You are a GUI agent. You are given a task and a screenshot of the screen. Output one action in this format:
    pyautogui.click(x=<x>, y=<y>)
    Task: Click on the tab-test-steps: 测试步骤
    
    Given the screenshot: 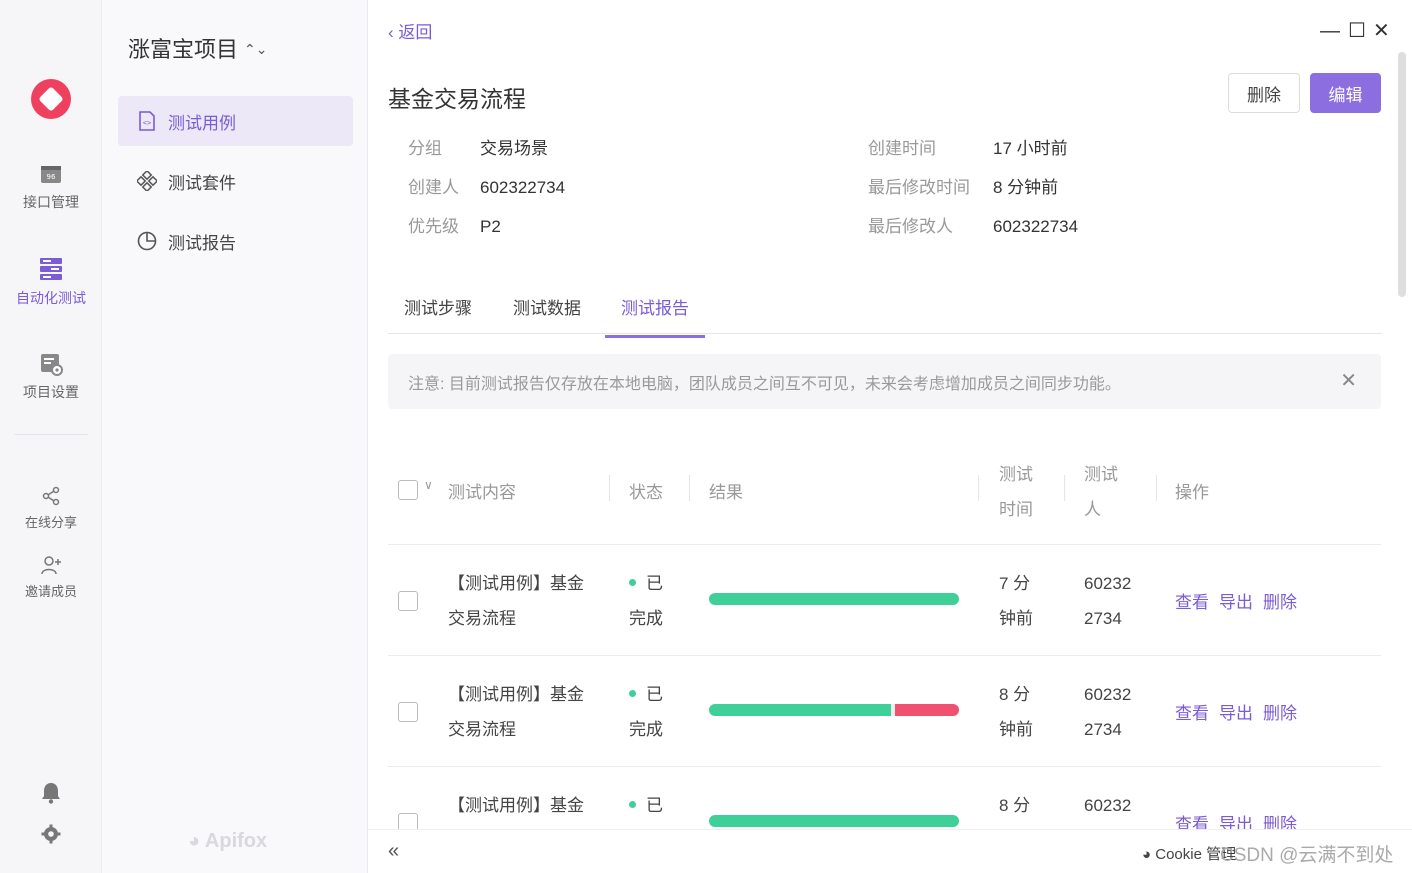 What is the action you would take?
    pyautogui.click(x=438, y=314)
    